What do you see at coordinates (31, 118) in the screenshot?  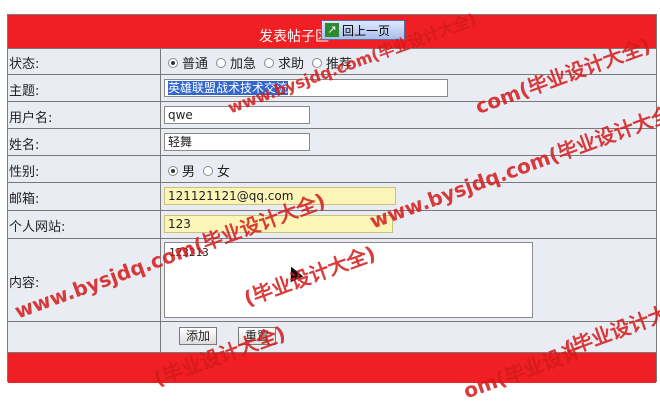 I see `username-label: 用户名:` at bounding box center [31, 118].